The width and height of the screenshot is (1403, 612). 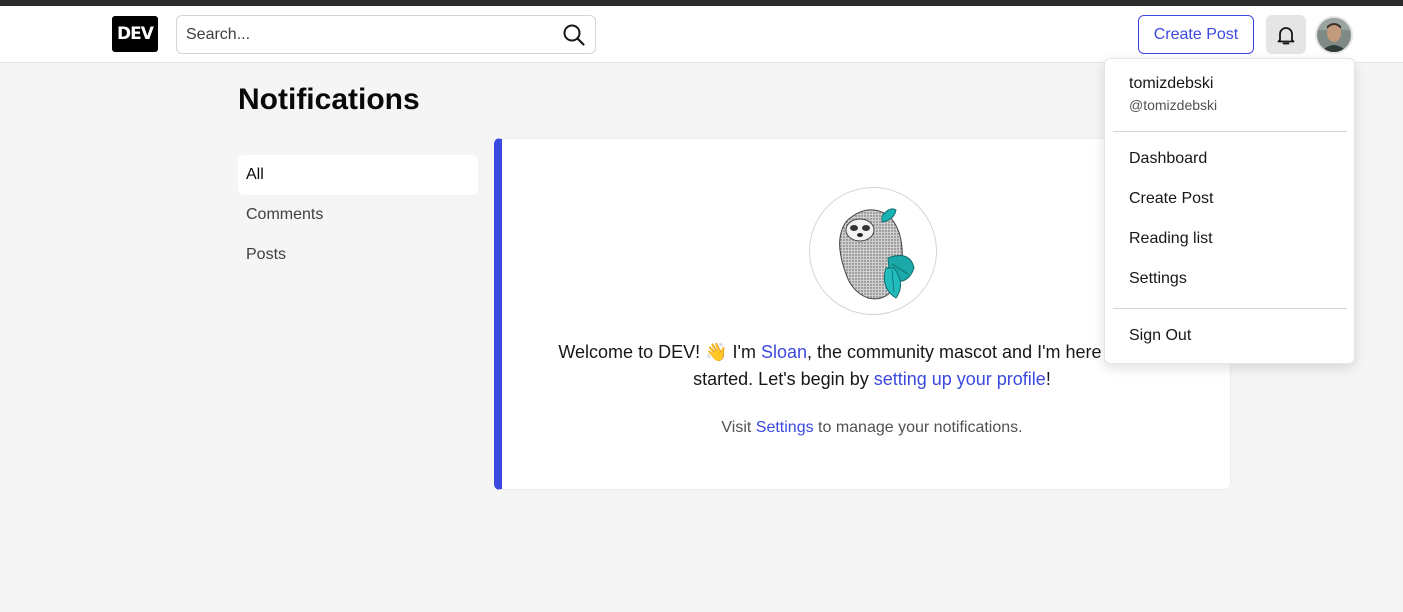 I want to click on settings-hint-start: Visit, so click(x=738, y=427).